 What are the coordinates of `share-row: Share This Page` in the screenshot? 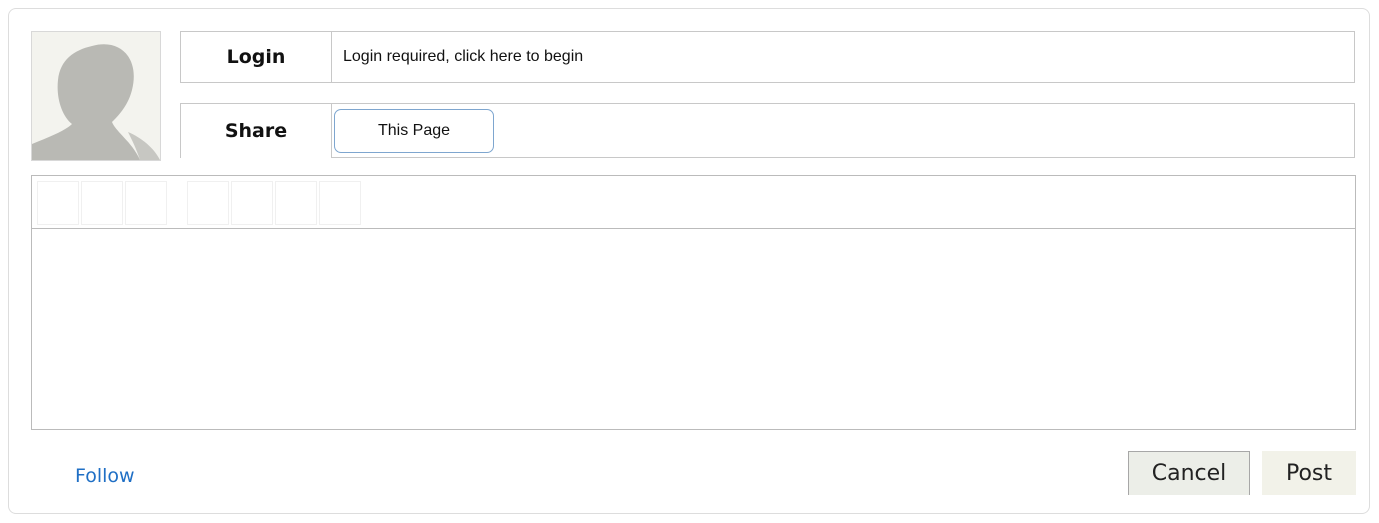 It's located at (767, 130).